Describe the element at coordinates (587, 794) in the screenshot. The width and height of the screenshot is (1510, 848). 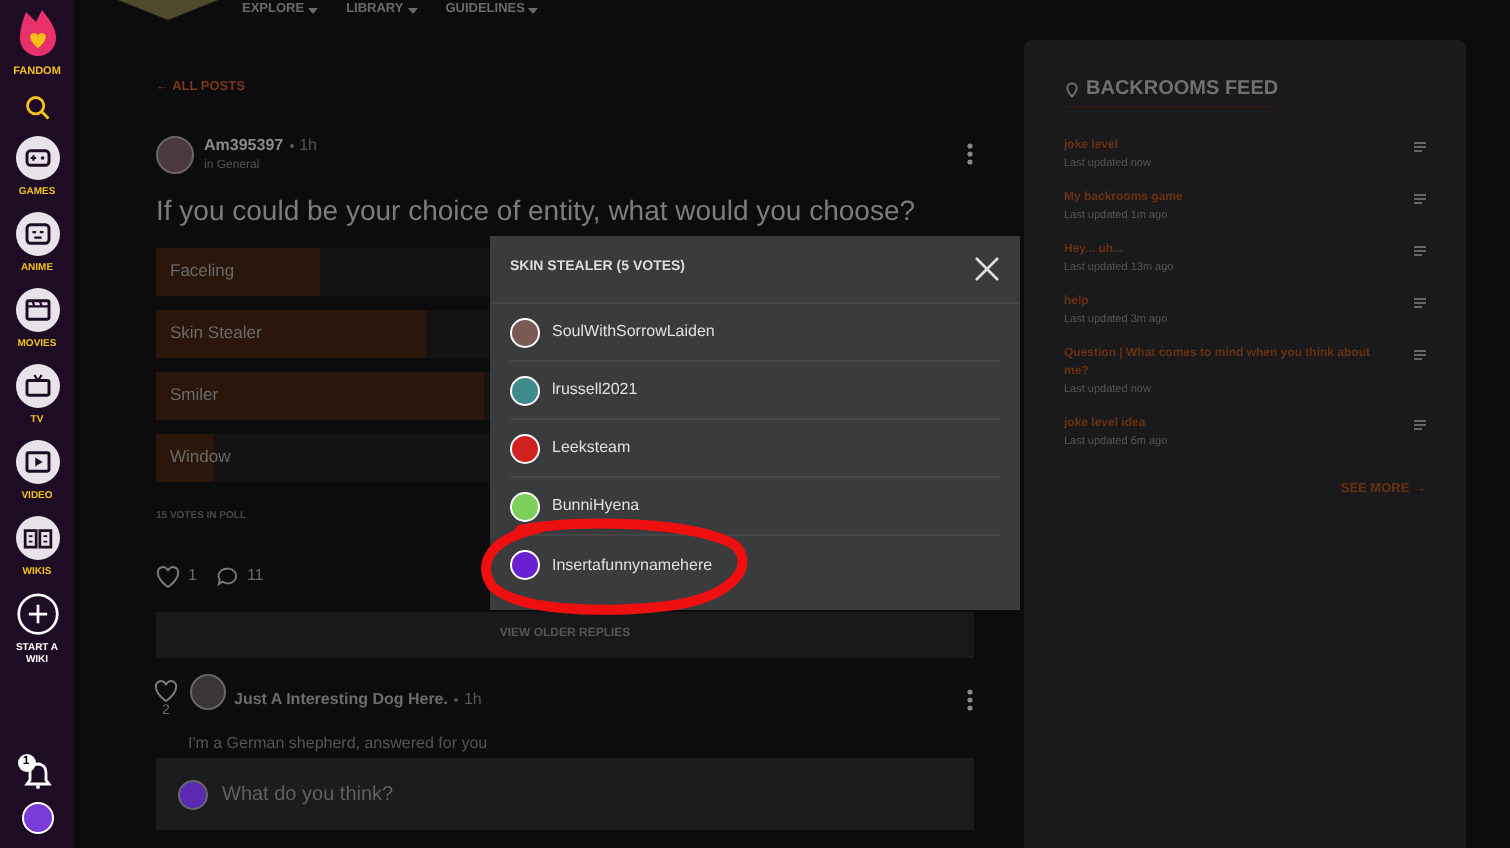
I see `comment-input: What do you think?` at that location.